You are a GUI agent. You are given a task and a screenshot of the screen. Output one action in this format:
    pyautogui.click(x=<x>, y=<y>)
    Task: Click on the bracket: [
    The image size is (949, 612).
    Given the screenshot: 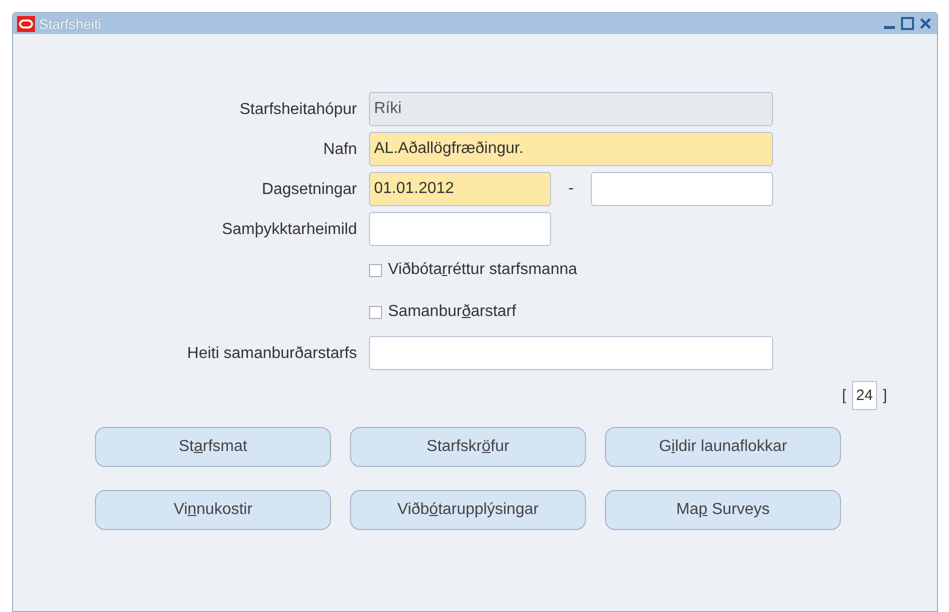 What is the action you would take?
    pyautogui.click(x=844, y=395)
    